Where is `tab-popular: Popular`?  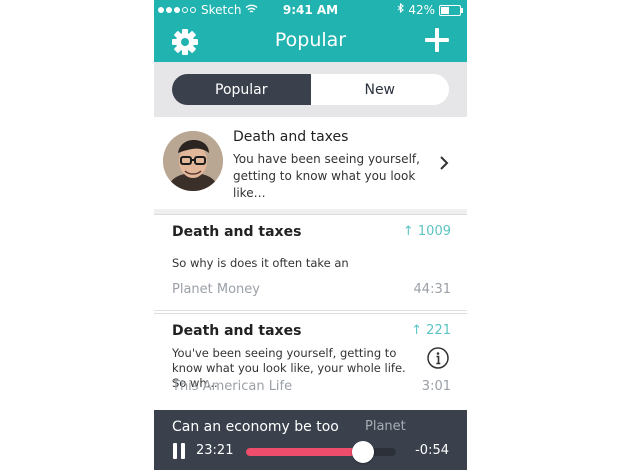 tab-popular: Popular is located at coordinates (241, 89).